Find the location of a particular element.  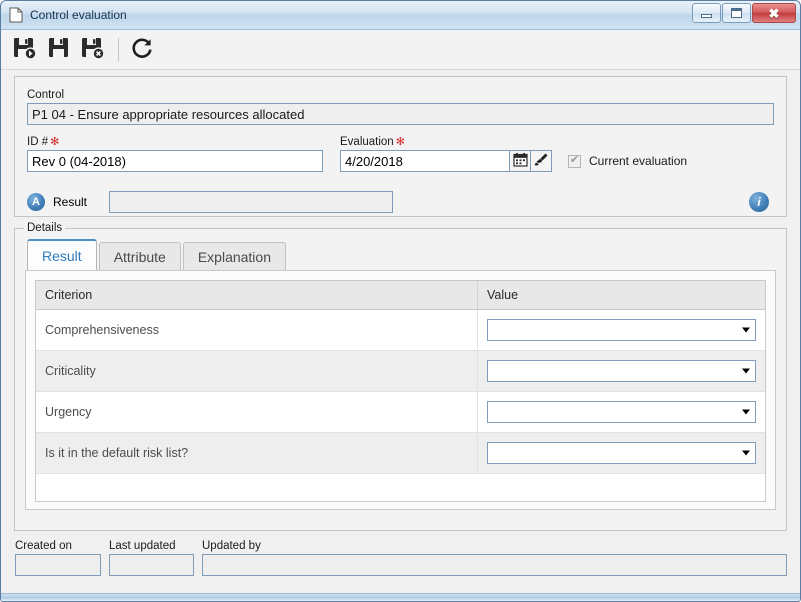

grid-header-criterion: Criterion is located at coordinates (257, 295).